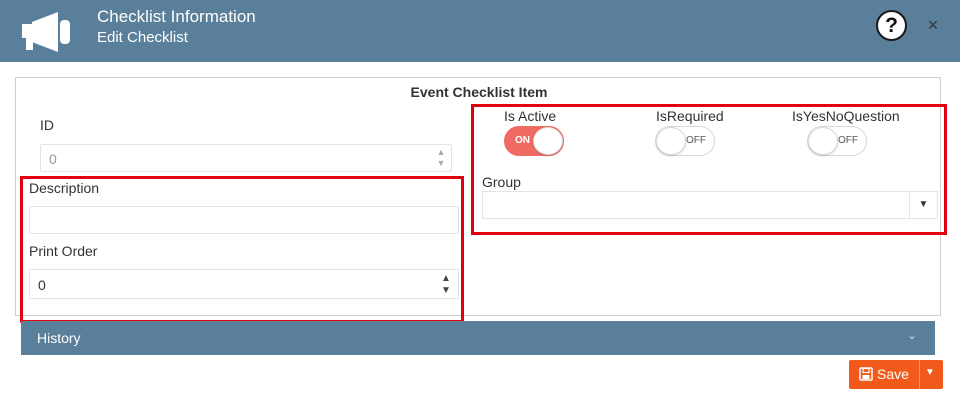 The height and width of the screenshot is (409, 960). I want to click on question-circle-icon: ?, so click(891, 25).